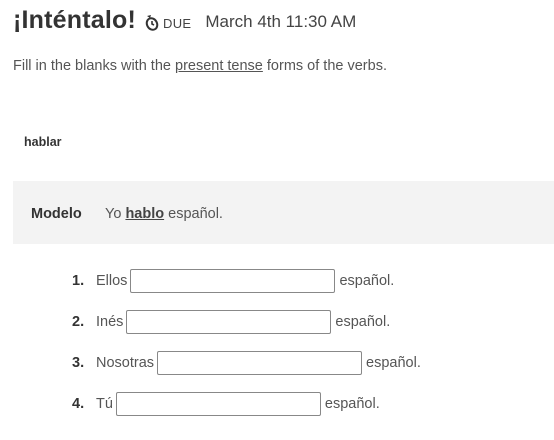  I want to click on item-number: 1., so click(78, 281).